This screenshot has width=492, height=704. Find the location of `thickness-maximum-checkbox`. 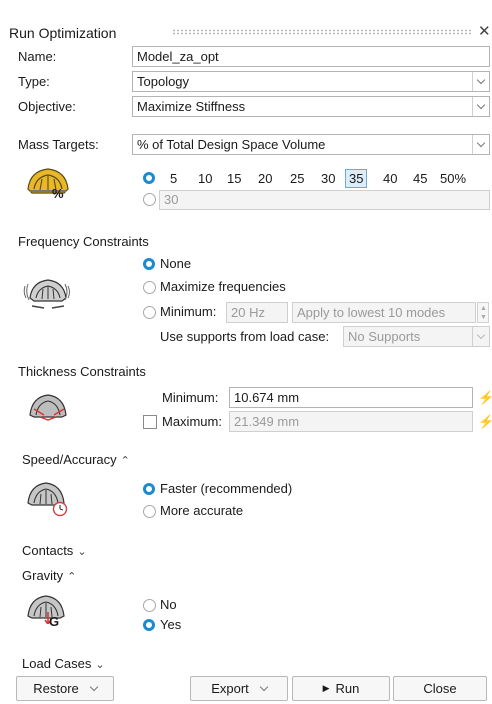

thickness-maximum-checkbox is located at coordinates (150, 422).